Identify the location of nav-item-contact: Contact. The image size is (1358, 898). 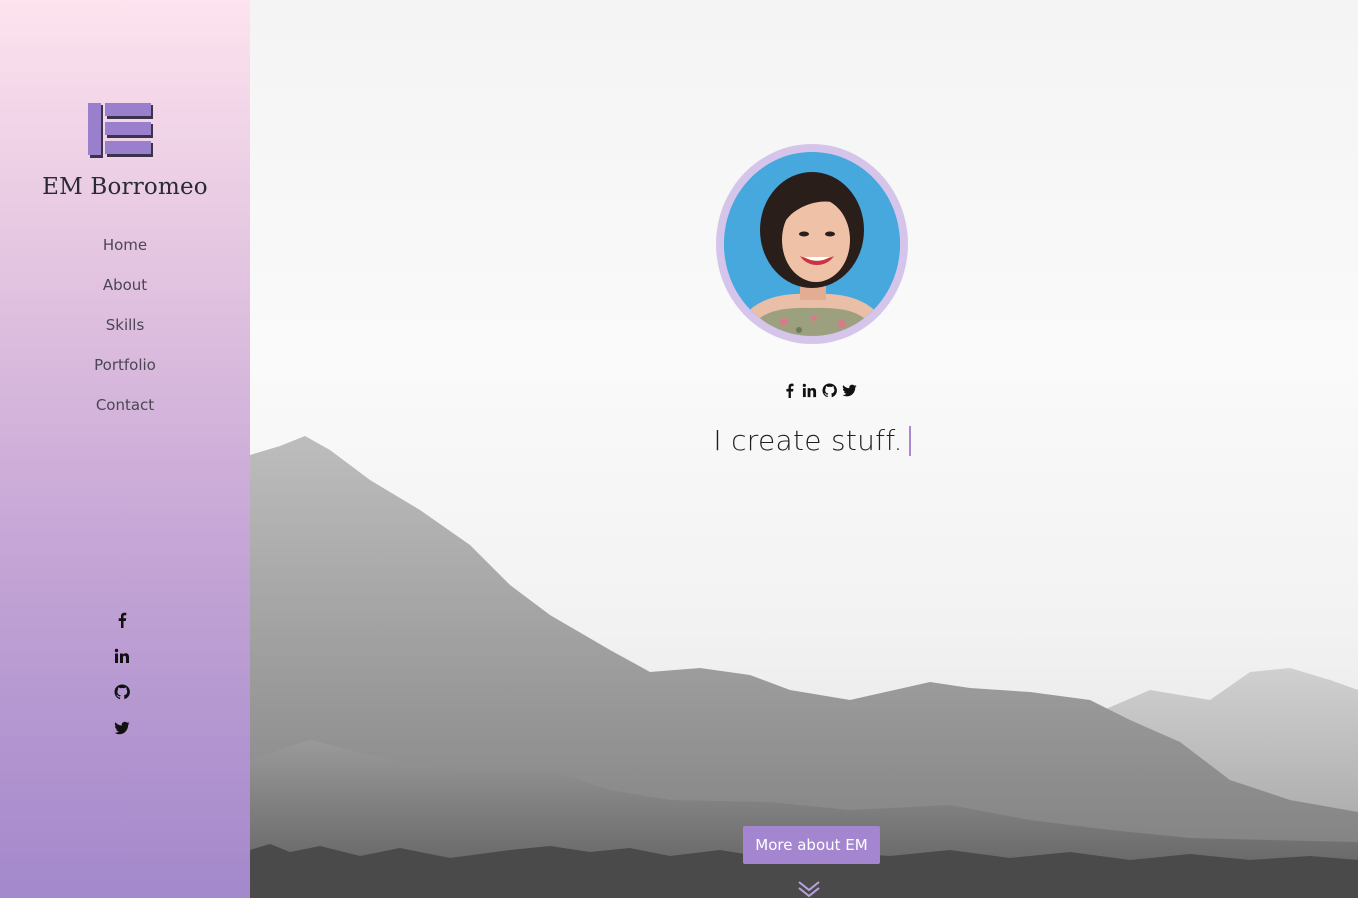
(125, 413).